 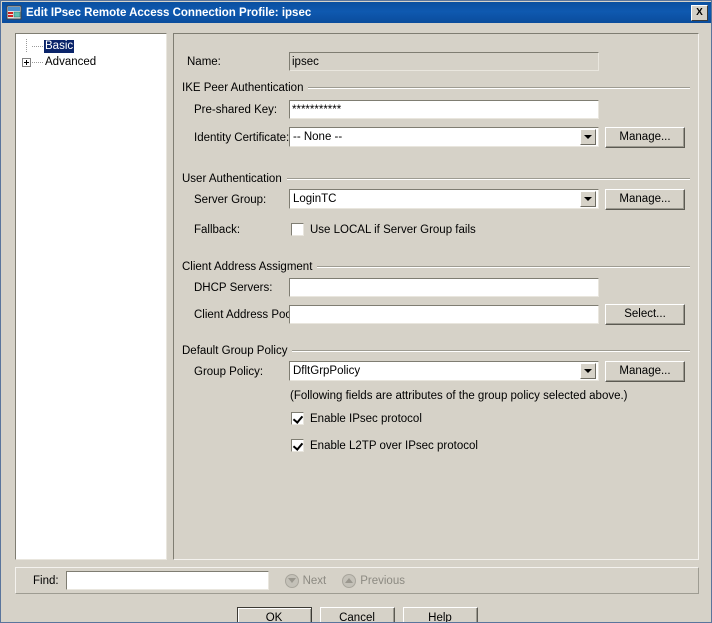 I want to click on group-policy-label: Group Policy:, so click(x=229, y=372).